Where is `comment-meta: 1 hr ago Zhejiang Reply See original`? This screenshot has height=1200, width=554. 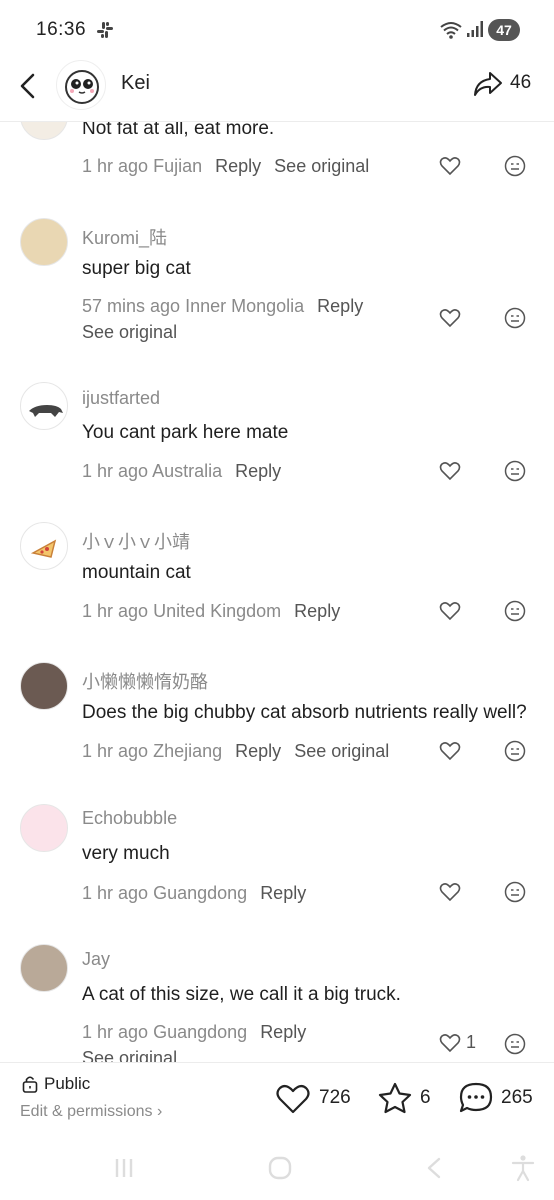 comment-meta: 1 hr ago Zhejiang Reply See original is located at coordinates (235, 751).